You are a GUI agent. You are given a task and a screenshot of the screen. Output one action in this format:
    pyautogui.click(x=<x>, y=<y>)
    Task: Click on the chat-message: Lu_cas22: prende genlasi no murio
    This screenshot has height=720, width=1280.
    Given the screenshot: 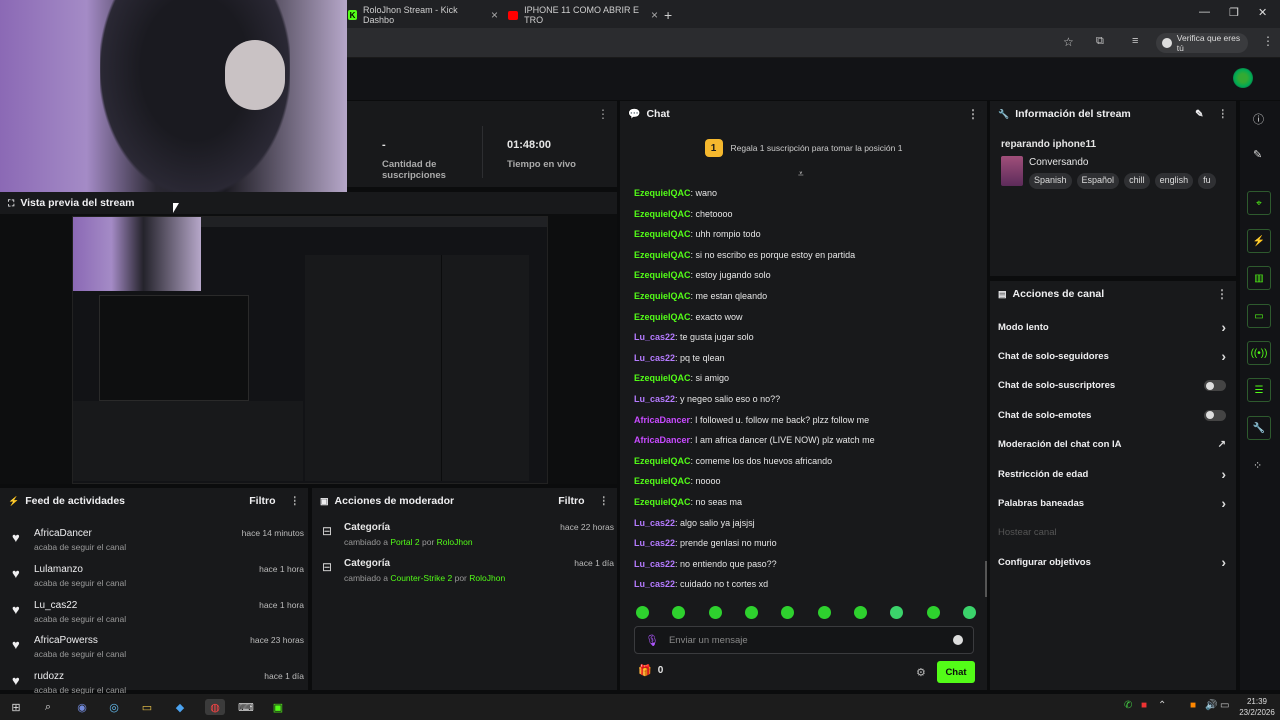 What is the action you would take?
    pyautogui.click(x=801, y=543)
    